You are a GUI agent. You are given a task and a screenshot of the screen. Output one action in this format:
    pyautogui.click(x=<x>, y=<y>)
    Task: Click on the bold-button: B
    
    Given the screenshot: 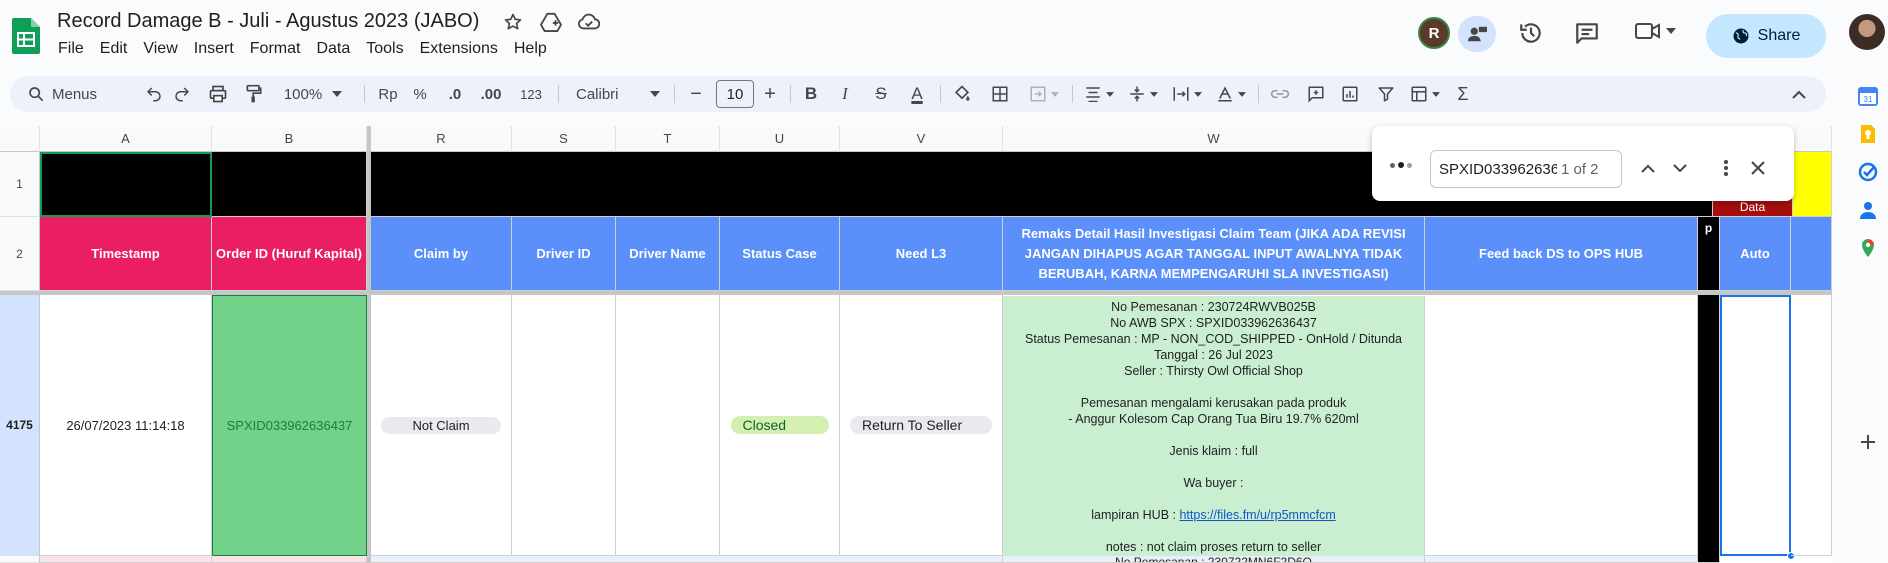 What is the action you would take?
    pyautogui.click(x=811, y=94)
    